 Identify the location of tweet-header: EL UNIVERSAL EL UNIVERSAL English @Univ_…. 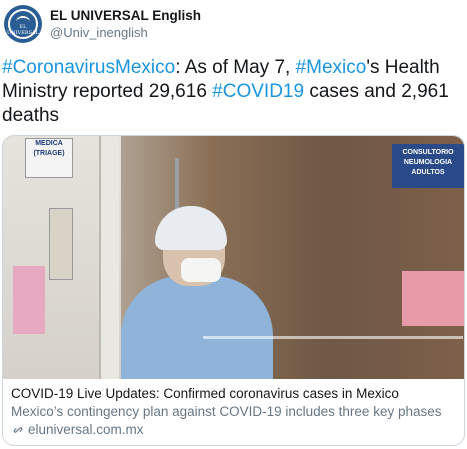
(102, 24).